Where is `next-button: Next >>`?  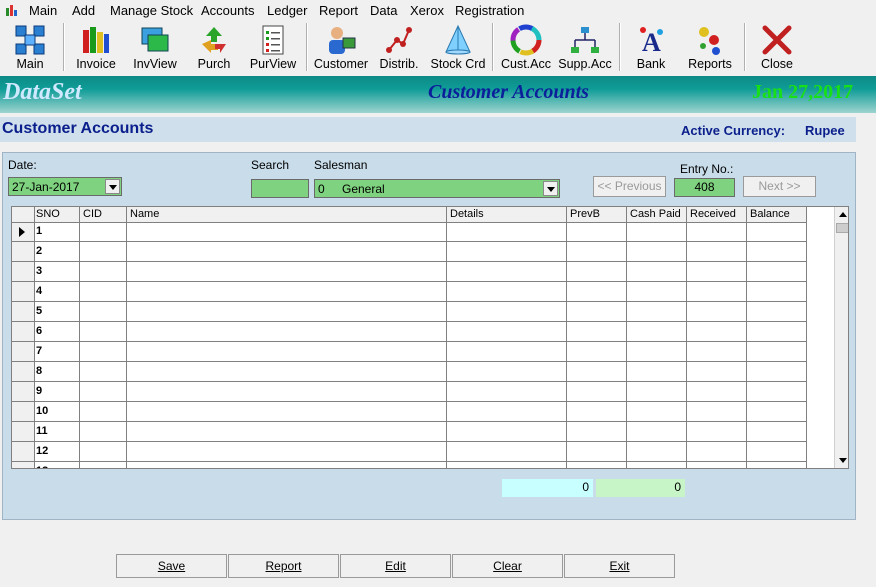 next-button: Next >> is located at coordinates (779, 186).